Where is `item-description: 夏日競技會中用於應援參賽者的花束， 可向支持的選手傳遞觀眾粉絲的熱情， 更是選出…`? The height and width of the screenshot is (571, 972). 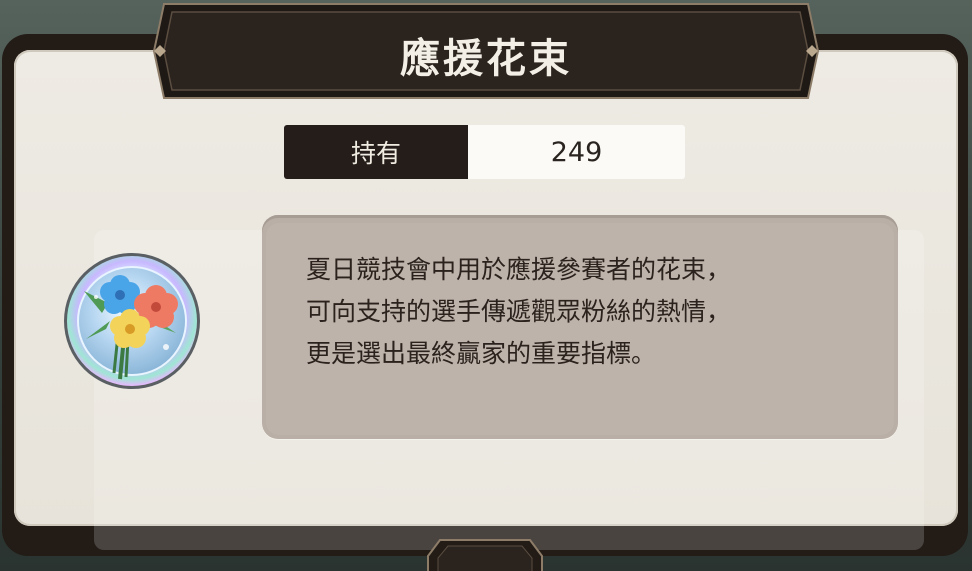 item-description: 夏日競技會中用於應援參賽者的花束， 可向支持的選手傳遞觀眾粉絲的熱情， 更是選出… is located at coordinates (590, 312).